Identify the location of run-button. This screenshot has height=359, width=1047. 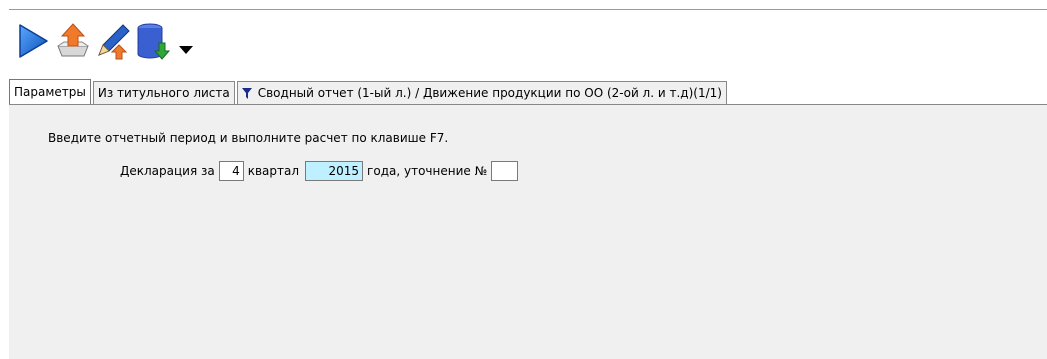
(33, 41).